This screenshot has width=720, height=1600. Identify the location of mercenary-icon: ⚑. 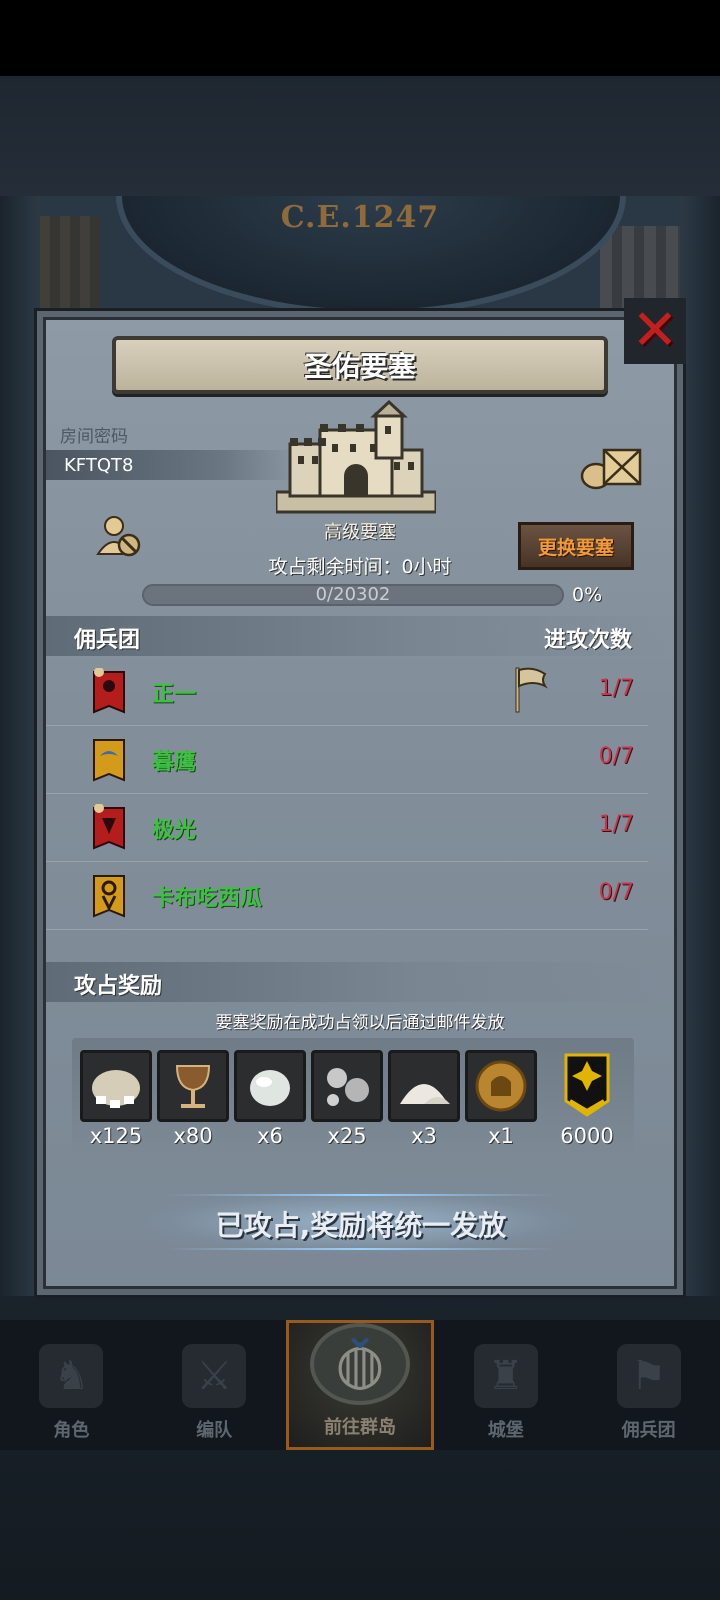
(648, 1376).